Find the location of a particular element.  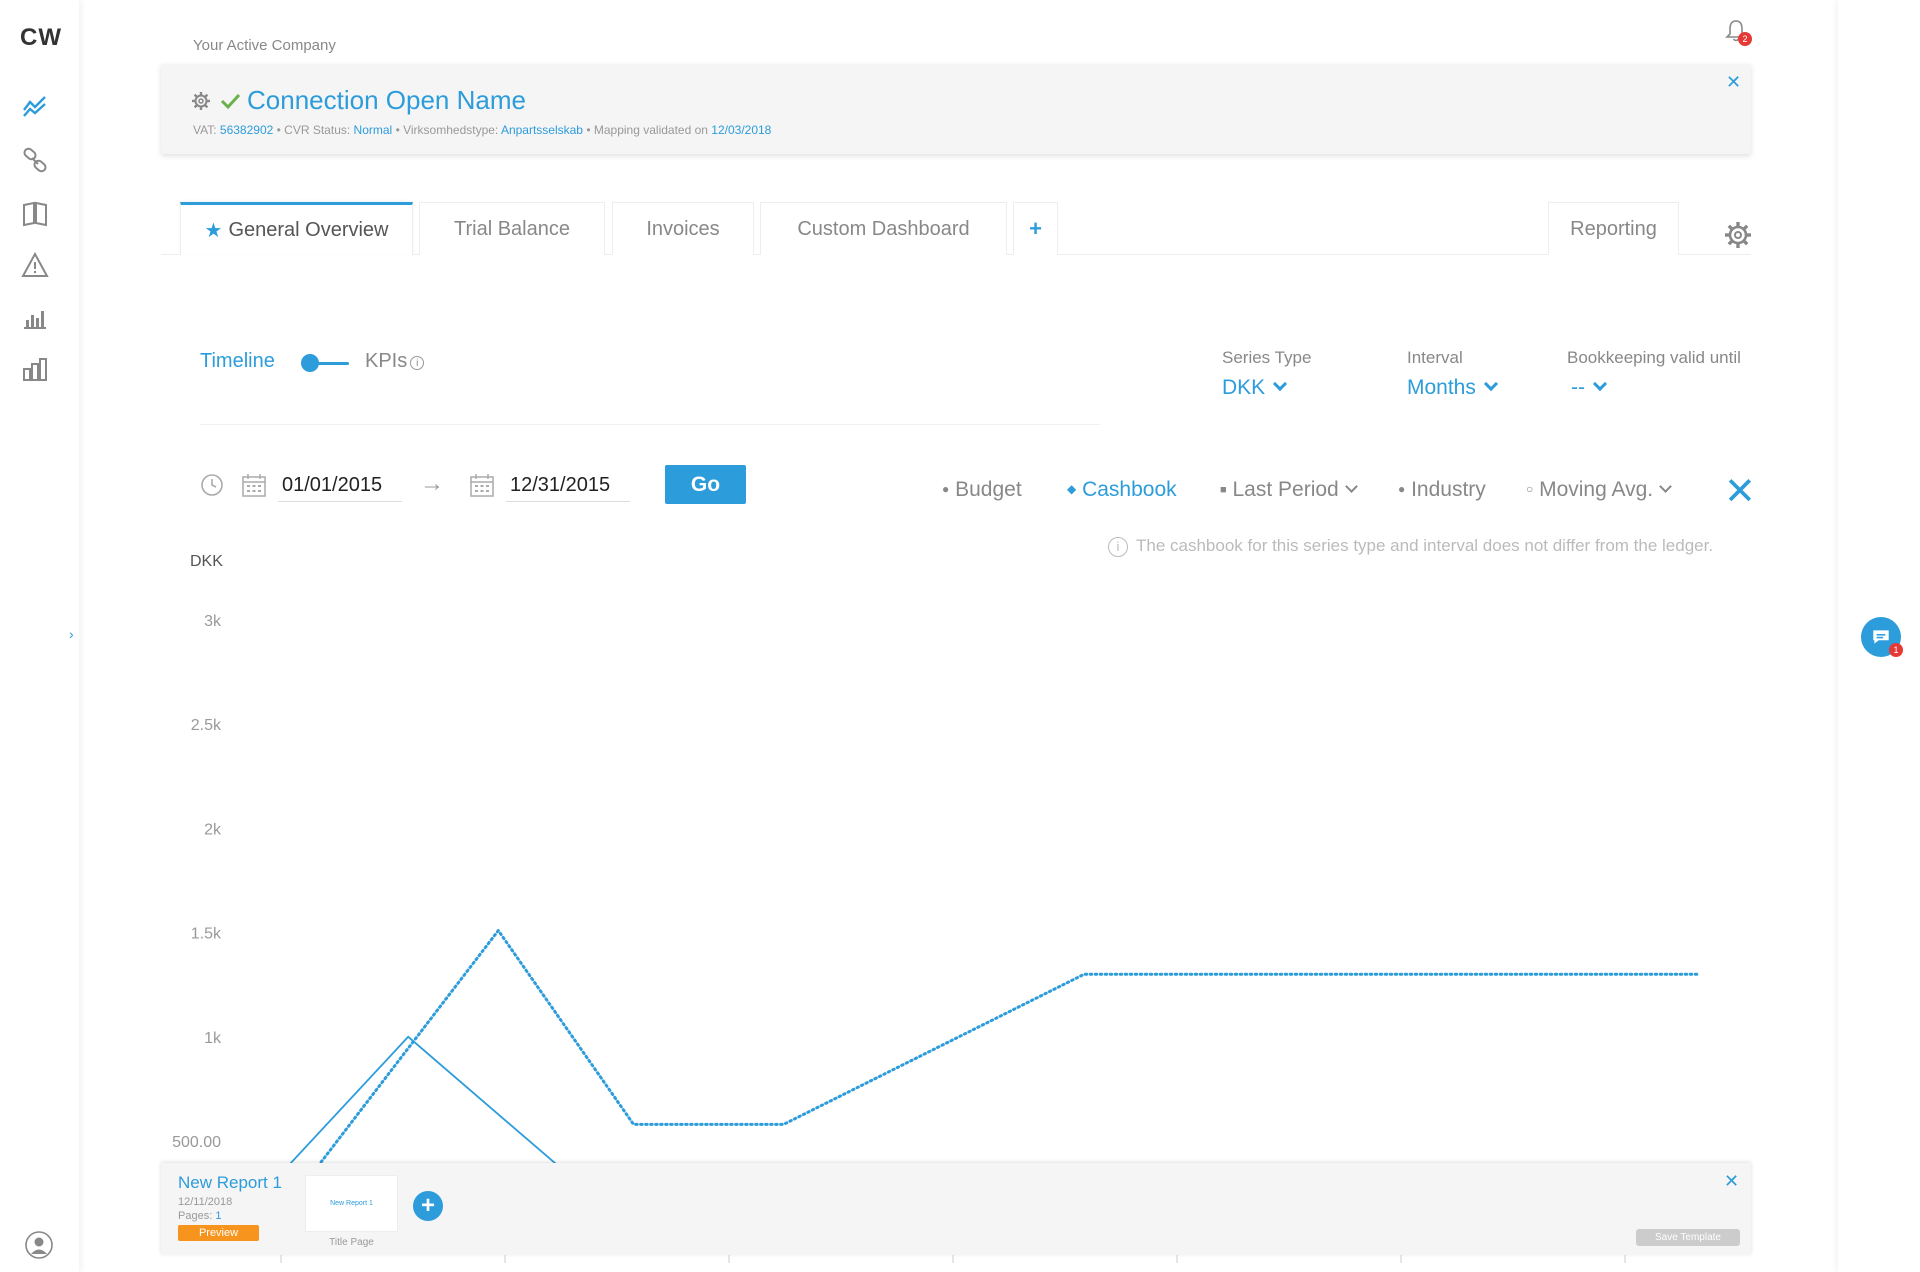

y-tick-label: 2.5k is located at coordinates (206, 725).